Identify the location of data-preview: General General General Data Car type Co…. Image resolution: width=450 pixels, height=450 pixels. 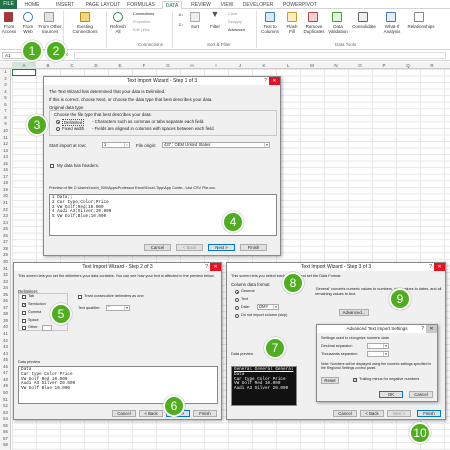
(264, 386).